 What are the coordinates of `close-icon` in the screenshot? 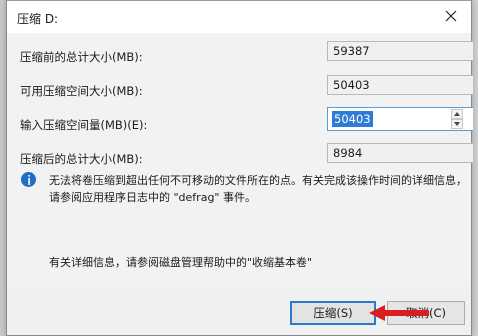 It's located at (451, 16).